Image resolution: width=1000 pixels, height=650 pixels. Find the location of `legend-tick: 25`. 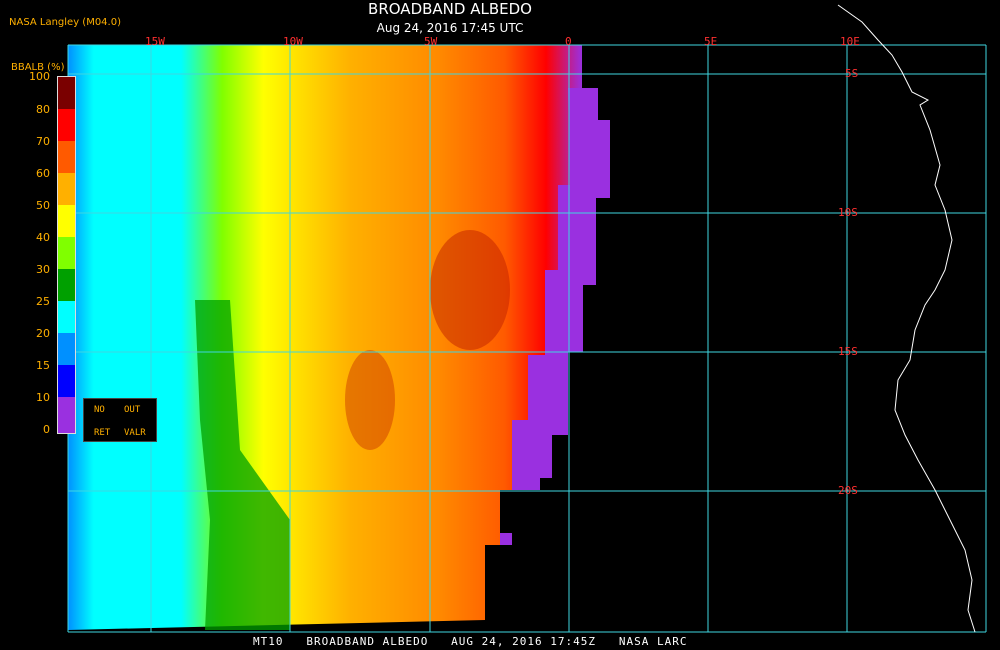

legend-tick: 25 is located at coordinates (43, 301).